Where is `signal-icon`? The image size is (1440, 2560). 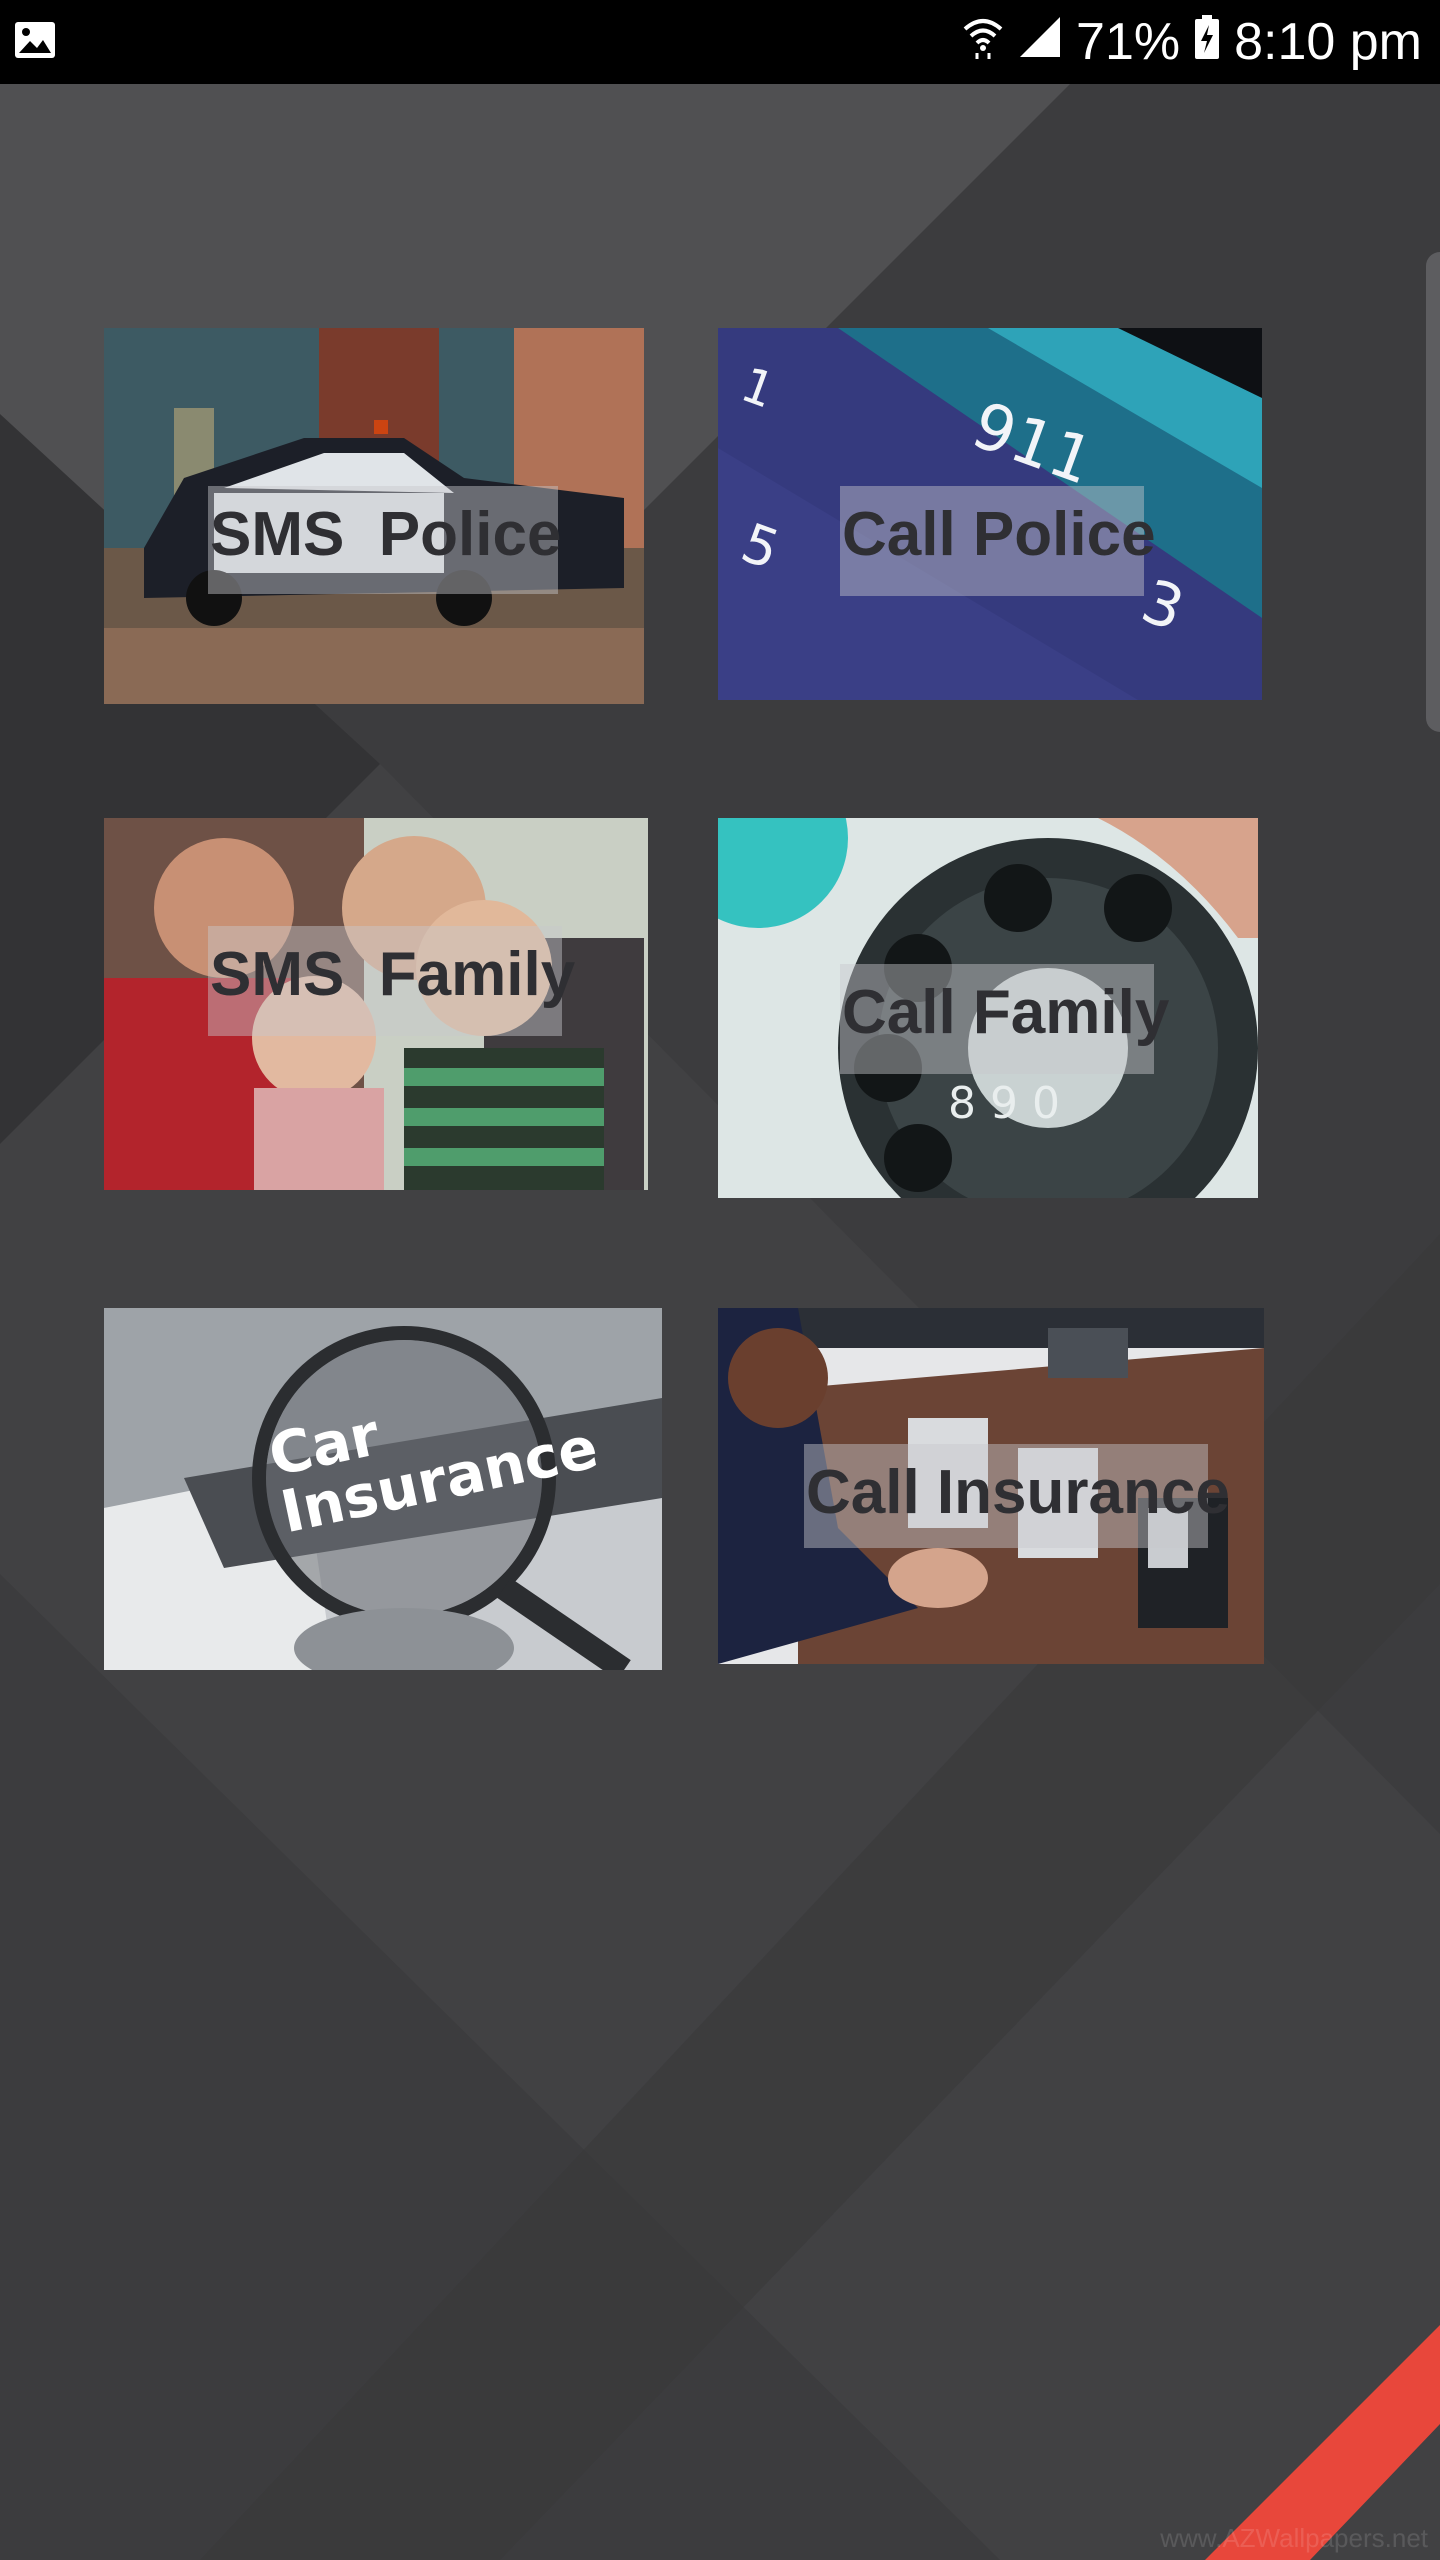
signal-icon is located at coordinates (1040, 42).